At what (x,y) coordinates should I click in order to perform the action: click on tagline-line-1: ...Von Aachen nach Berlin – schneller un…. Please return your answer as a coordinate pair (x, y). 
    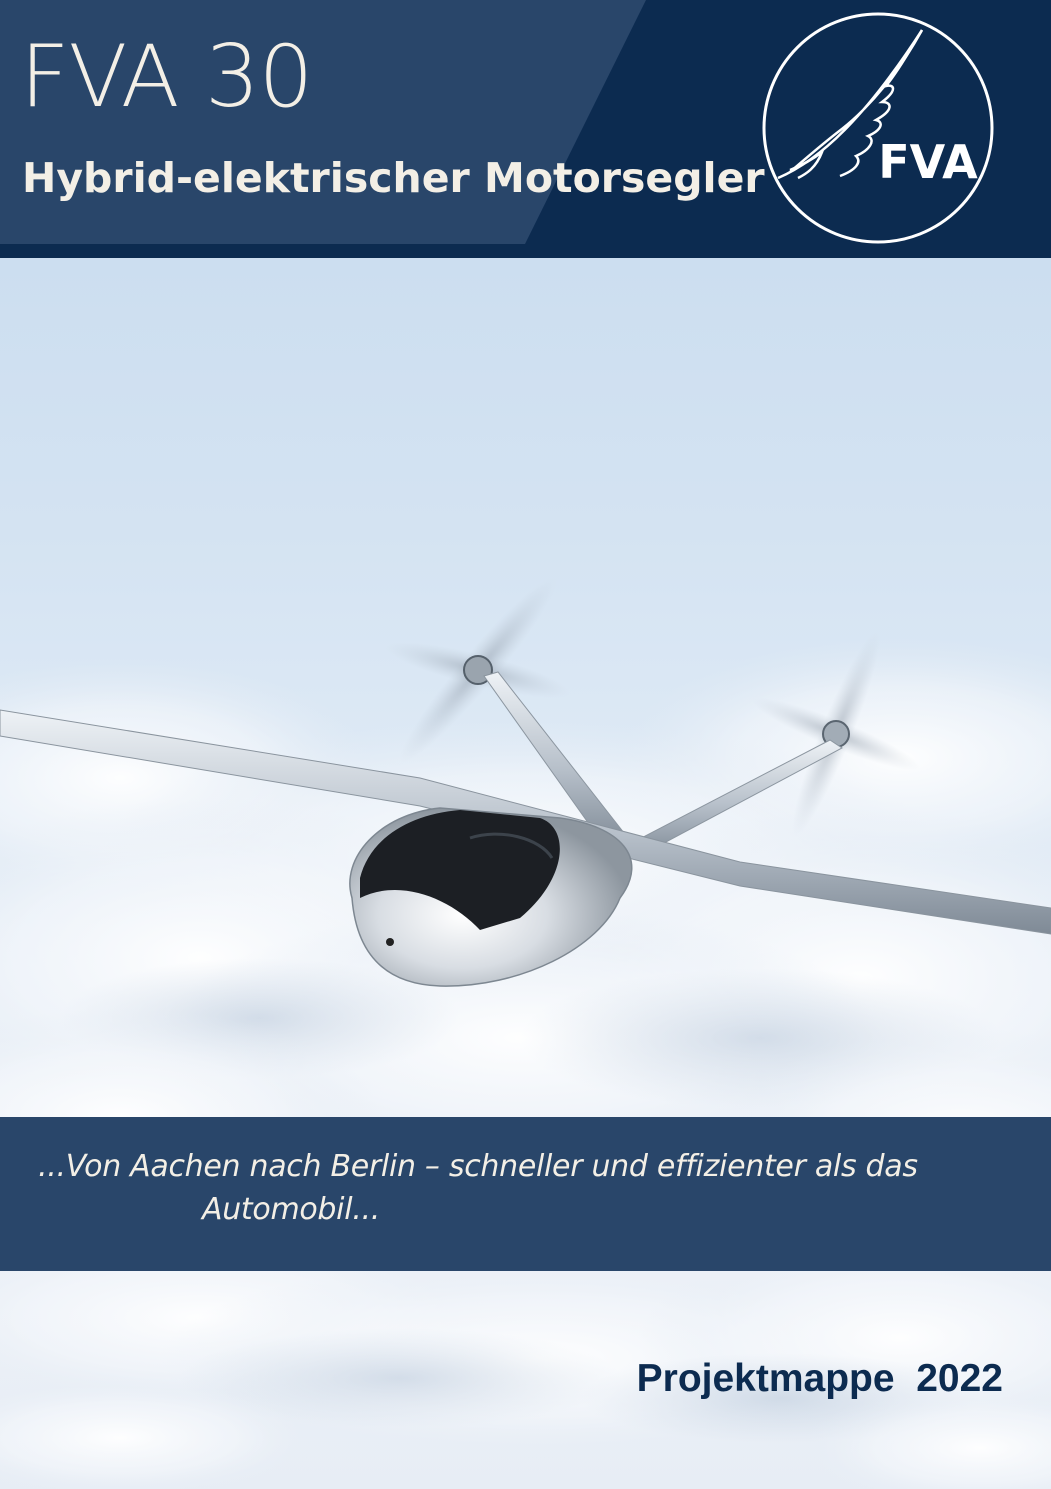
    Looking at the image, I should click on (478, 1166).